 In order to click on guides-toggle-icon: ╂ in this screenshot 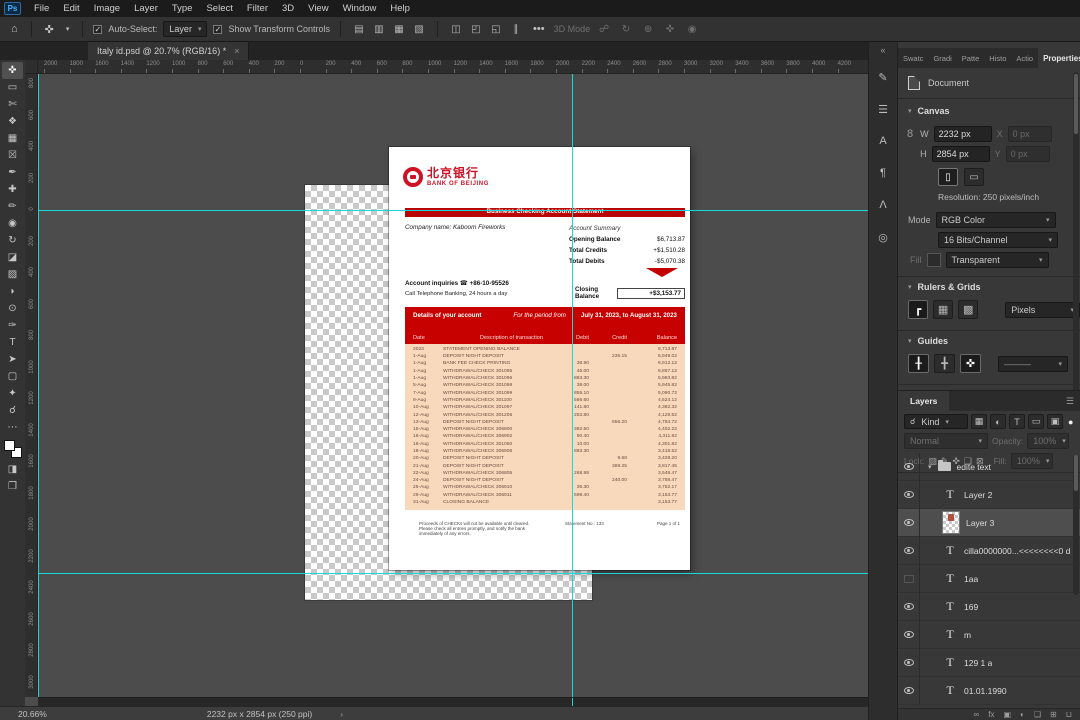, I will do `click(918, 363)`.